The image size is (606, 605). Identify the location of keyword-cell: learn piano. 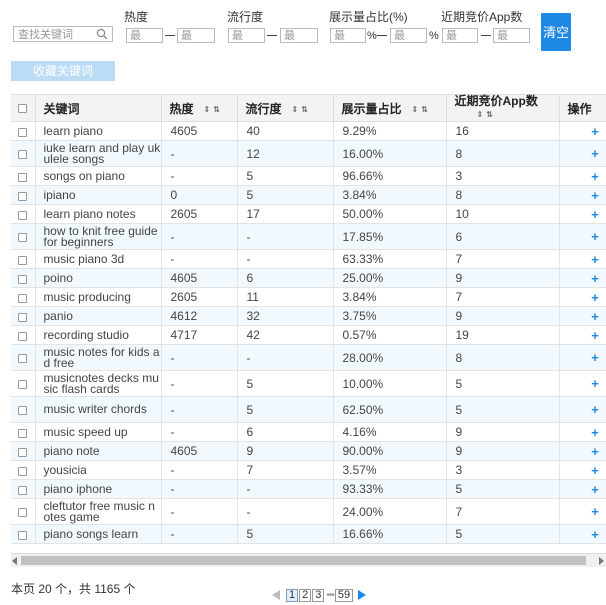
(98, 131).